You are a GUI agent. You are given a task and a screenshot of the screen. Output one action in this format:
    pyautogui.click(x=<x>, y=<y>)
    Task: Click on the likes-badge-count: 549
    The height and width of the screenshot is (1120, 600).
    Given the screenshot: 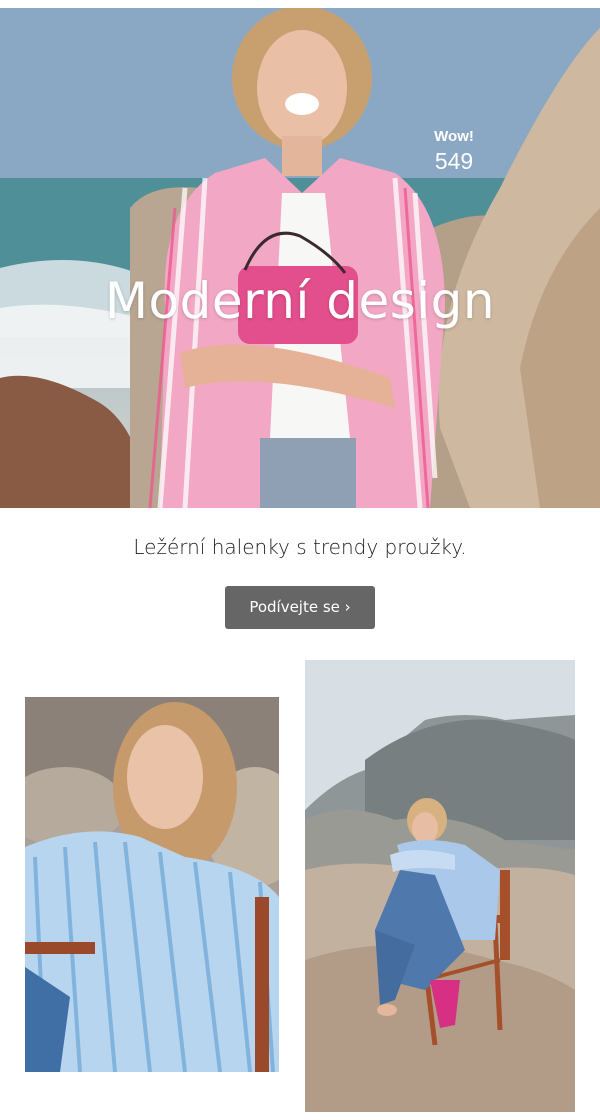 What is the action you would take?
    pyautogui.click(x=454, y=161)
    